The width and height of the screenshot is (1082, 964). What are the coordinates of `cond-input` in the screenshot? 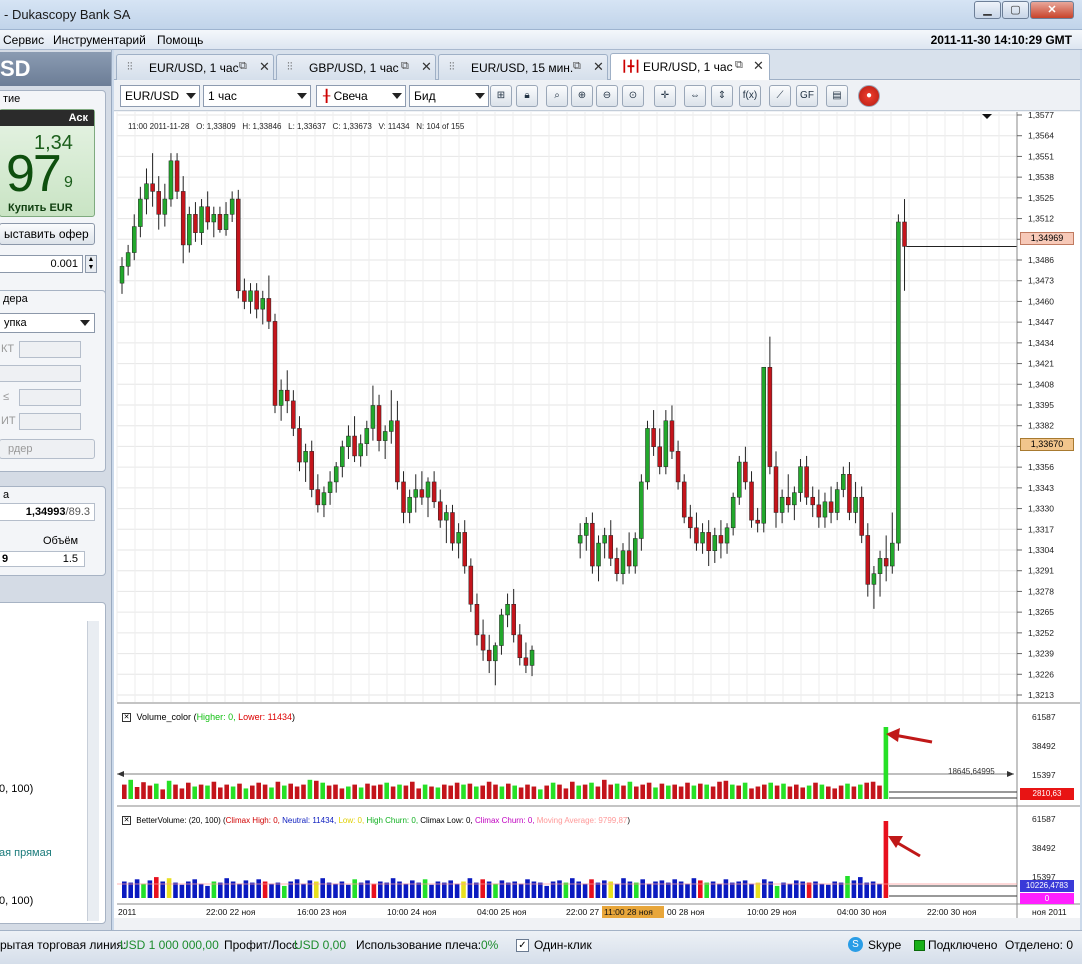 It's located at (50, 397).